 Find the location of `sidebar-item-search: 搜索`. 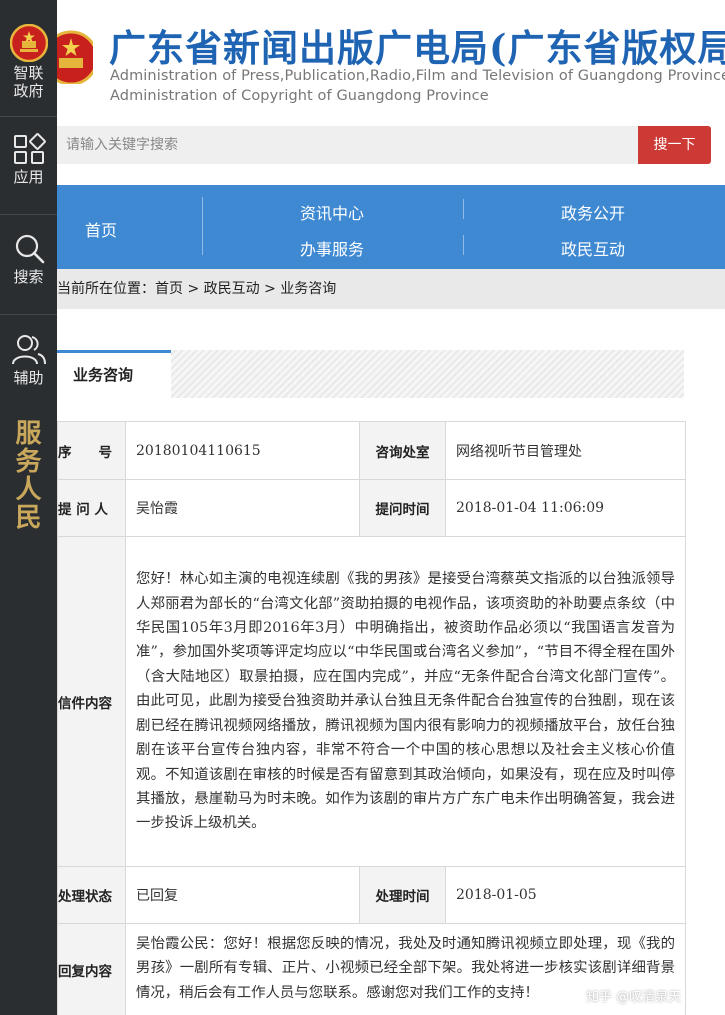

sidebar-item-search: 搜索 is located at coordinates (28, 259).